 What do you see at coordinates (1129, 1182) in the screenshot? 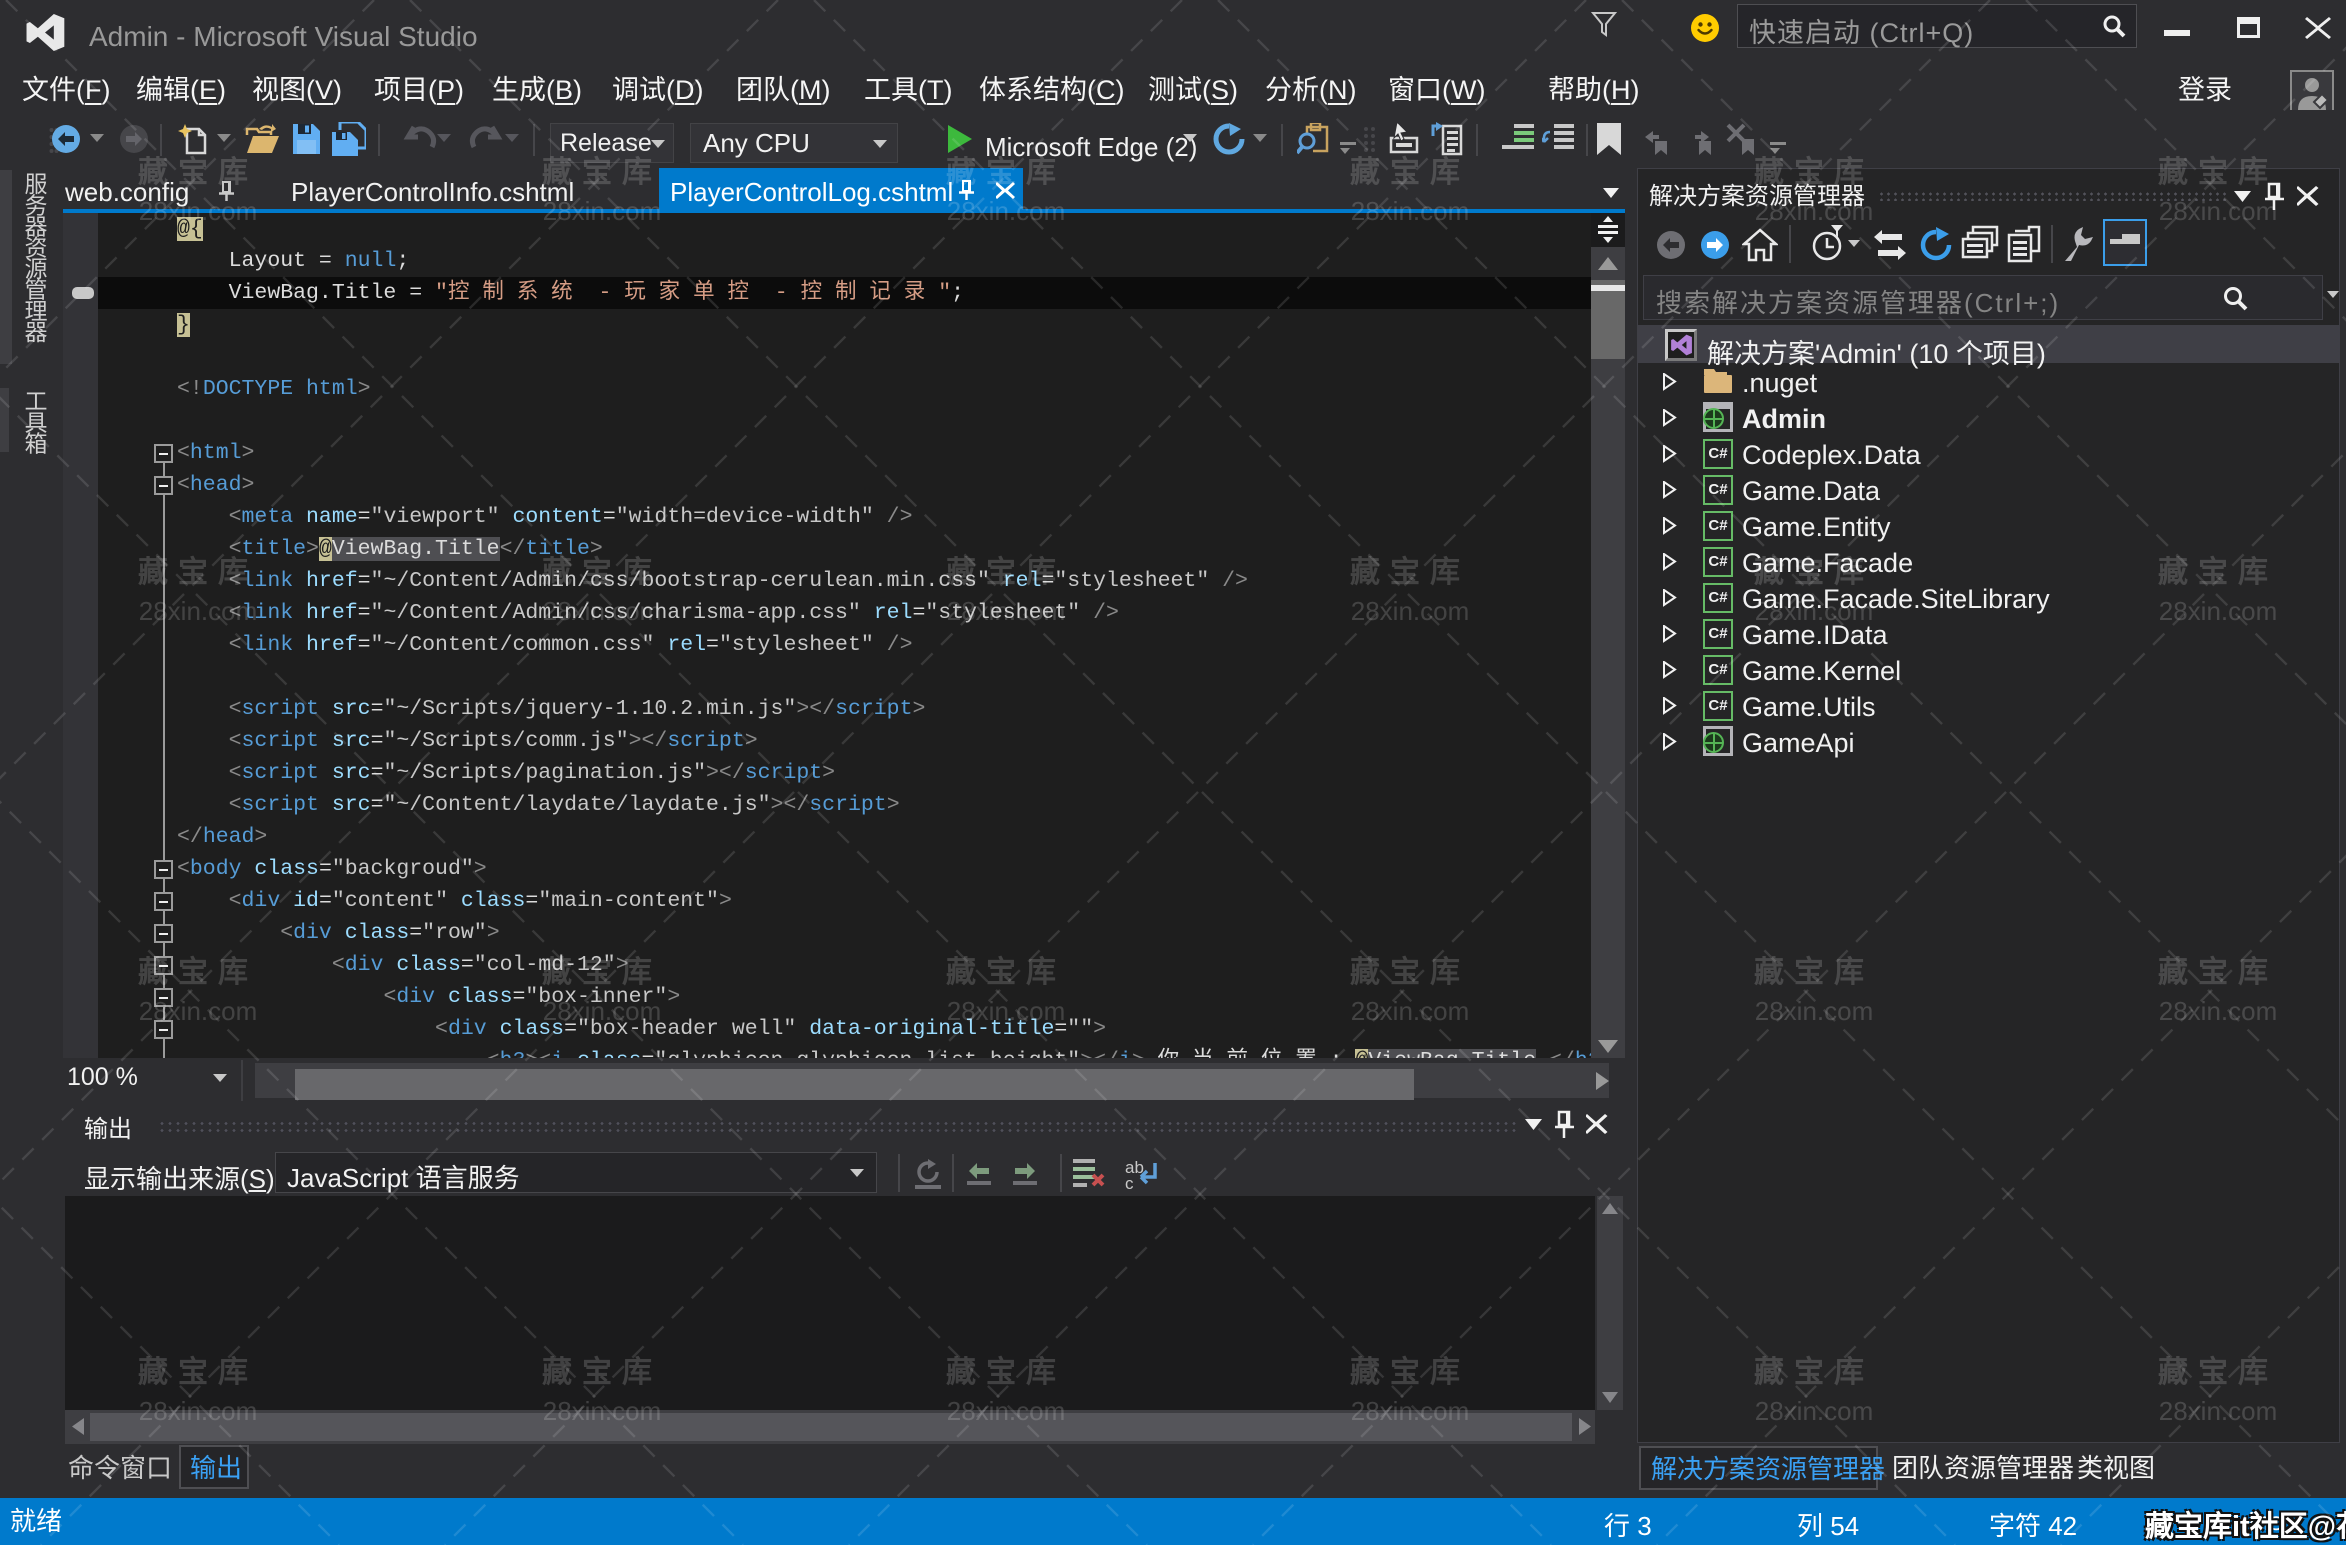
I see `svg-text: c` at bounding box center [1129, 1182].